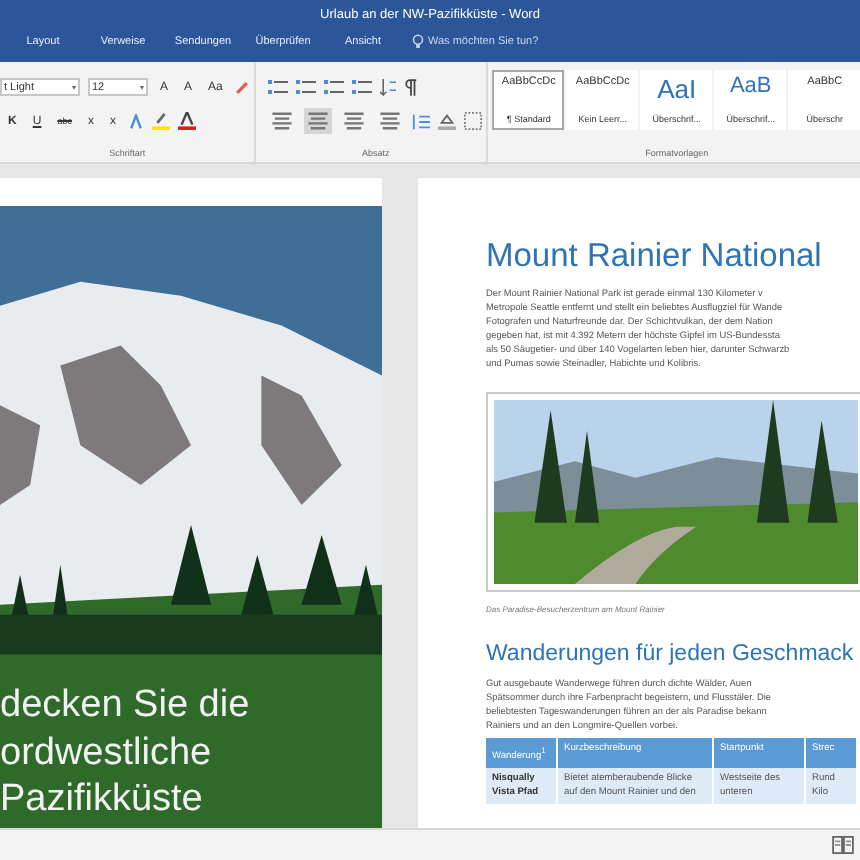 Image resolution: width=860 pixels, height=860 pixels. What do you see at coordinates (843, 845) in the screenshot?
I see `read-mode-icon` at bounding box center [843, 845].